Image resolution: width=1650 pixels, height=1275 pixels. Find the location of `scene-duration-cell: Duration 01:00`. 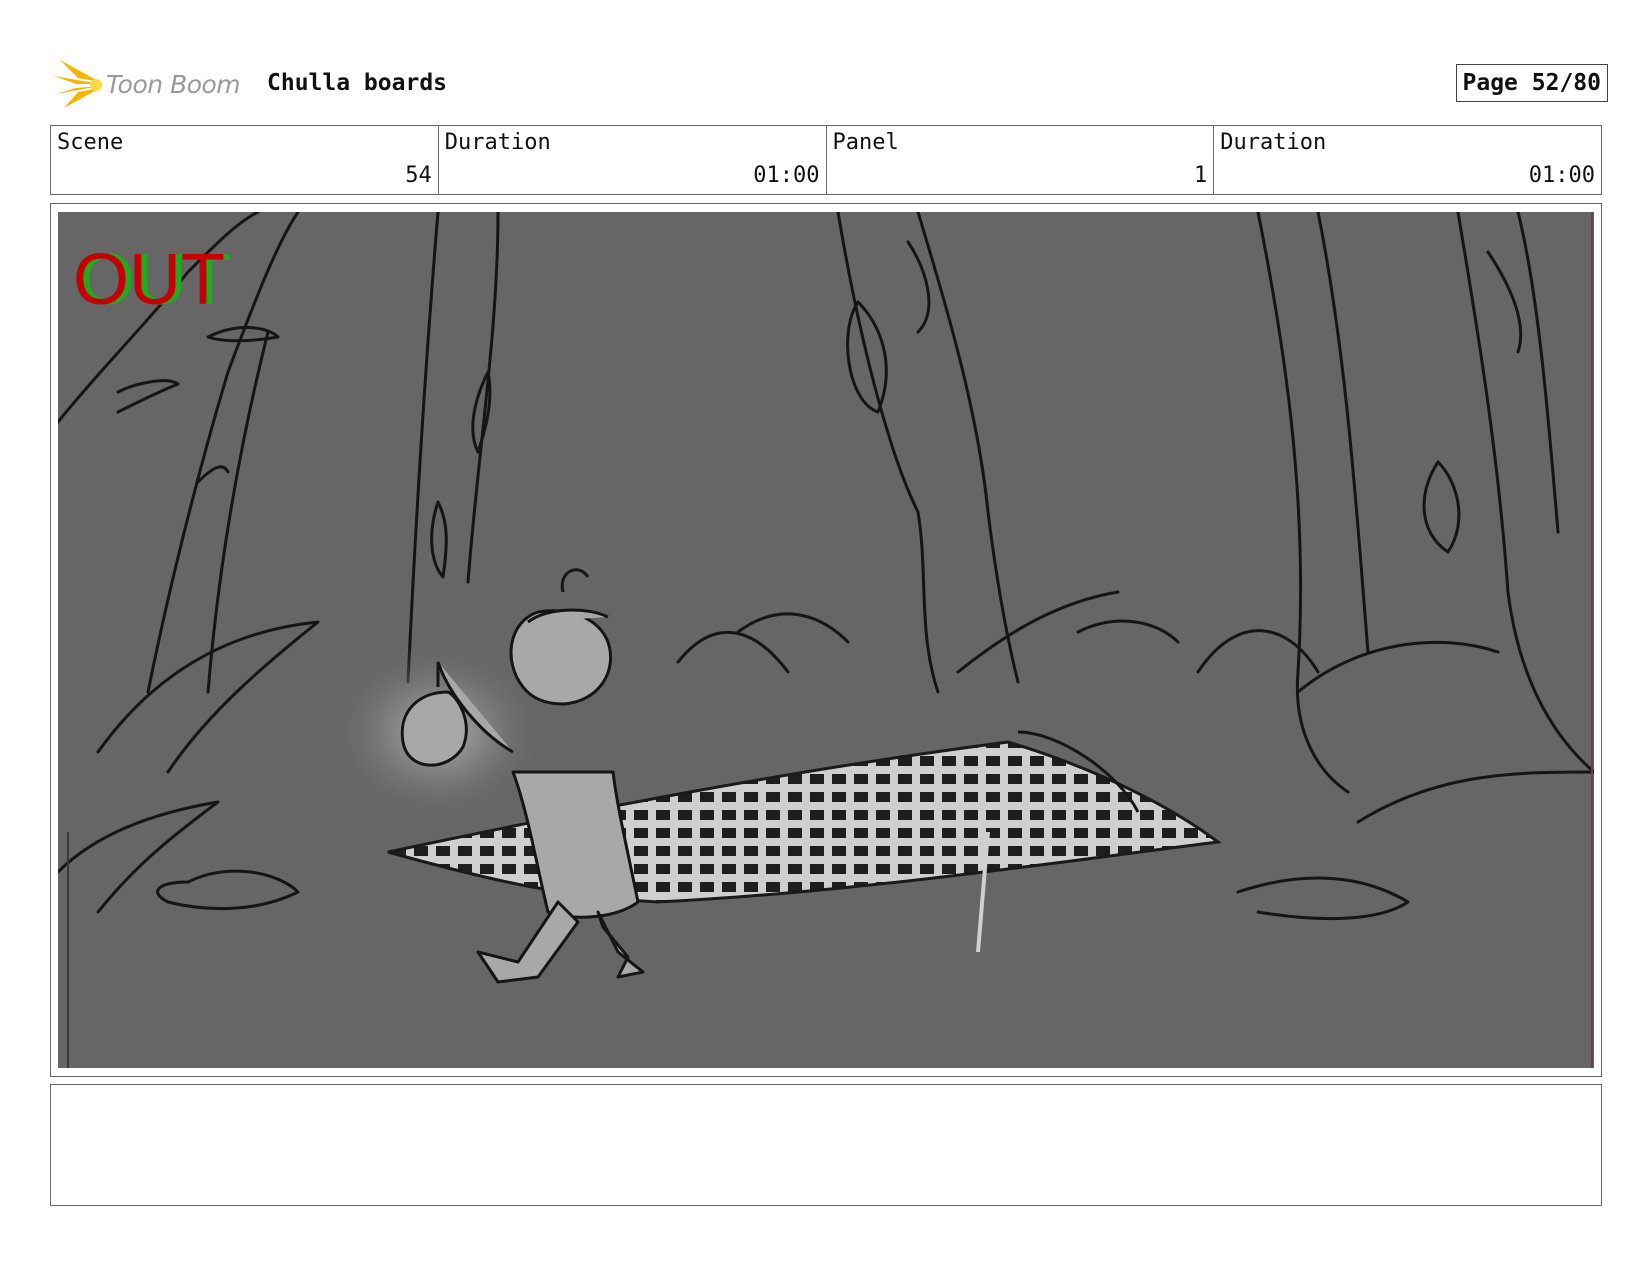

scene-duration-cell: Duration 01:00 is located at coordinates (633, 160).